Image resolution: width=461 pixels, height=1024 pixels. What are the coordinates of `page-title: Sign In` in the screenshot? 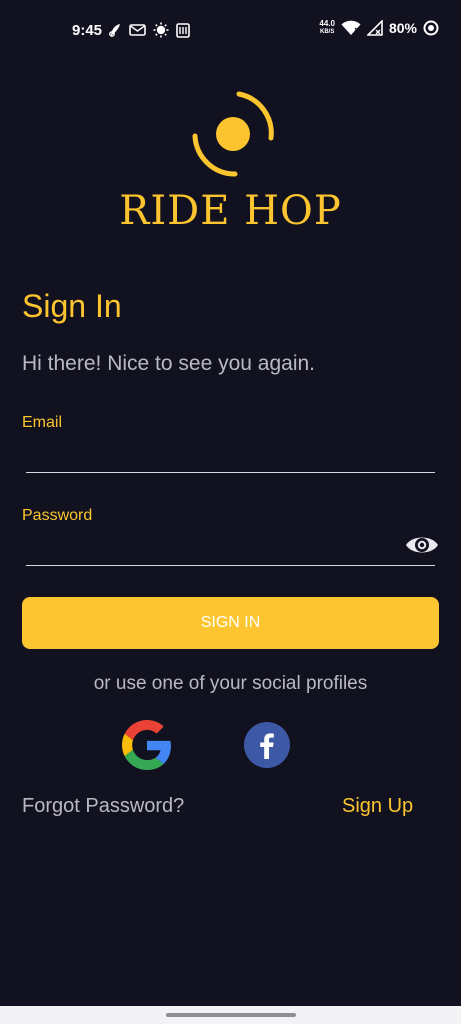 It's located at (72, 306).